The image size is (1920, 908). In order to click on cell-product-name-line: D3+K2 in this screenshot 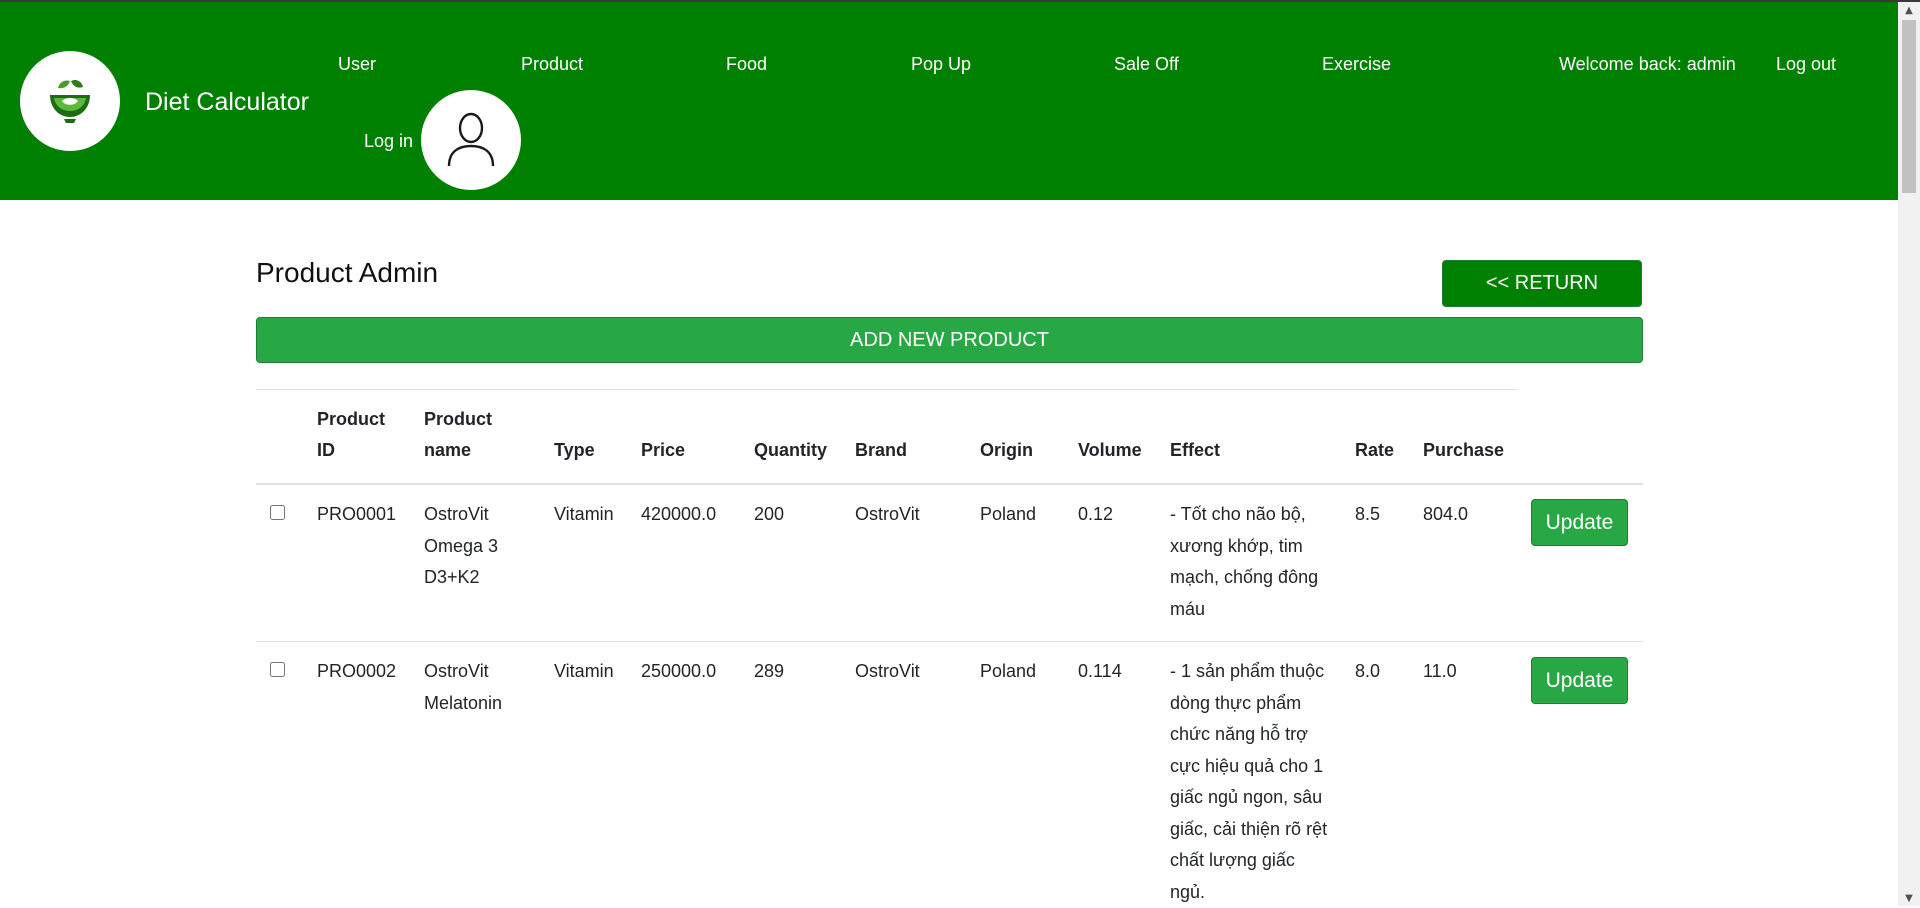, I will do `click(461, 578)`.